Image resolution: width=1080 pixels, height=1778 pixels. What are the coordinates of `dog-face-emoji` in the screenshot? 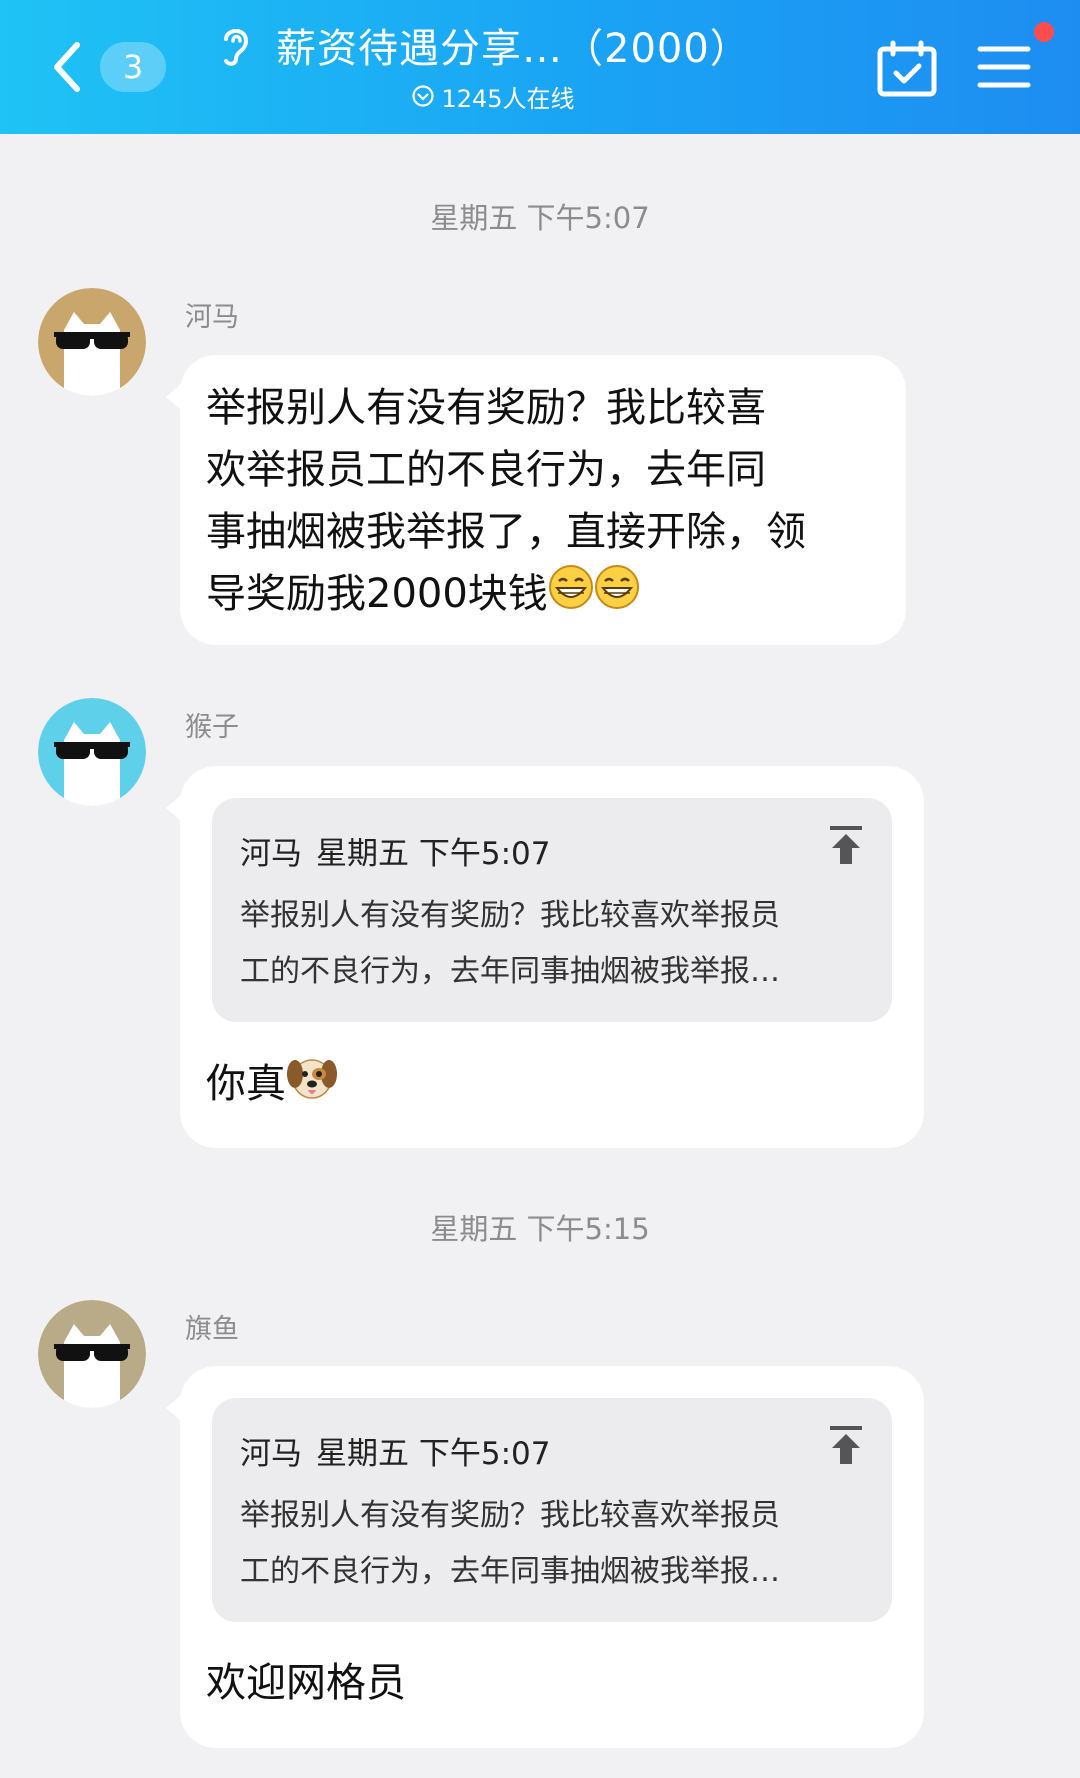 It's located at (312, 1086).